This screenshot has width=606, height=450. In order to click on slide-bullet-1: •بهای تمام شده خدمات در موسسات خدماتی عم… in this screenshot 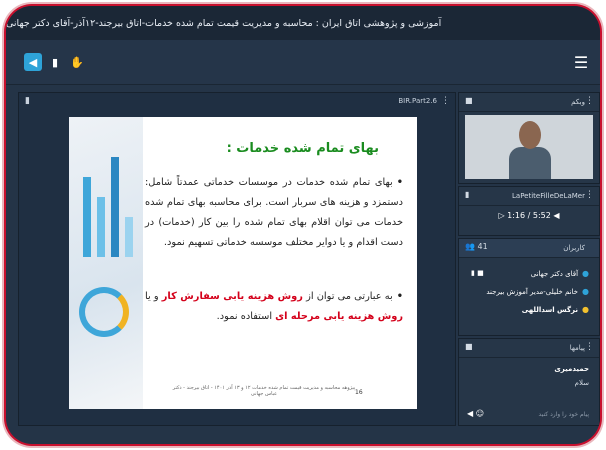, I will do `click(274, 212)`.